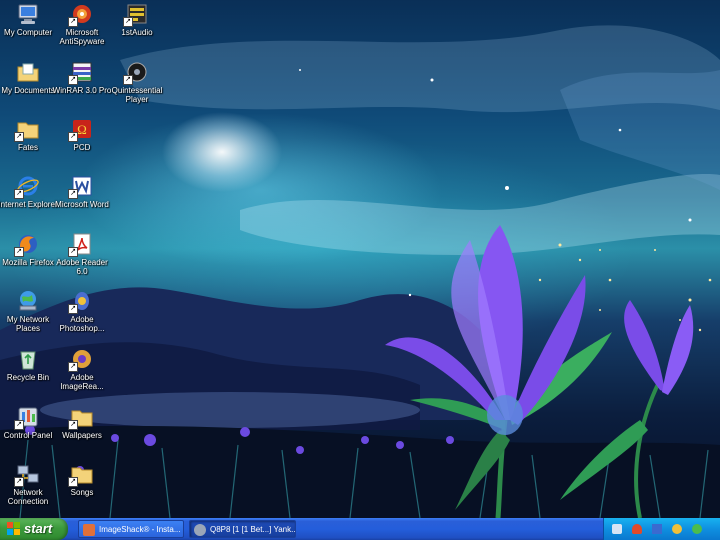 The height and width of the screenshot is (540, 720). I want to click on antivirus-icon, so click(677, 529).